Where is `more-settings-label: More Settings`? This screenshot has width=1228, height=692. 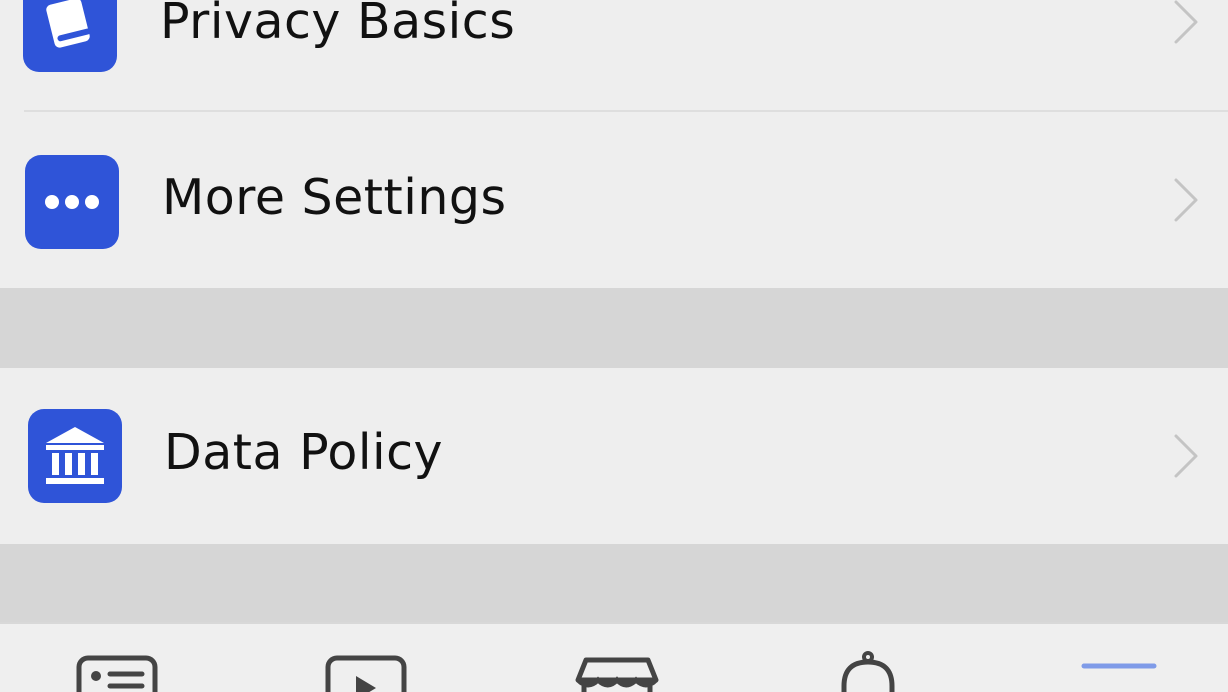 more-settings-label: More Settings is located at coordinates (334, 197).